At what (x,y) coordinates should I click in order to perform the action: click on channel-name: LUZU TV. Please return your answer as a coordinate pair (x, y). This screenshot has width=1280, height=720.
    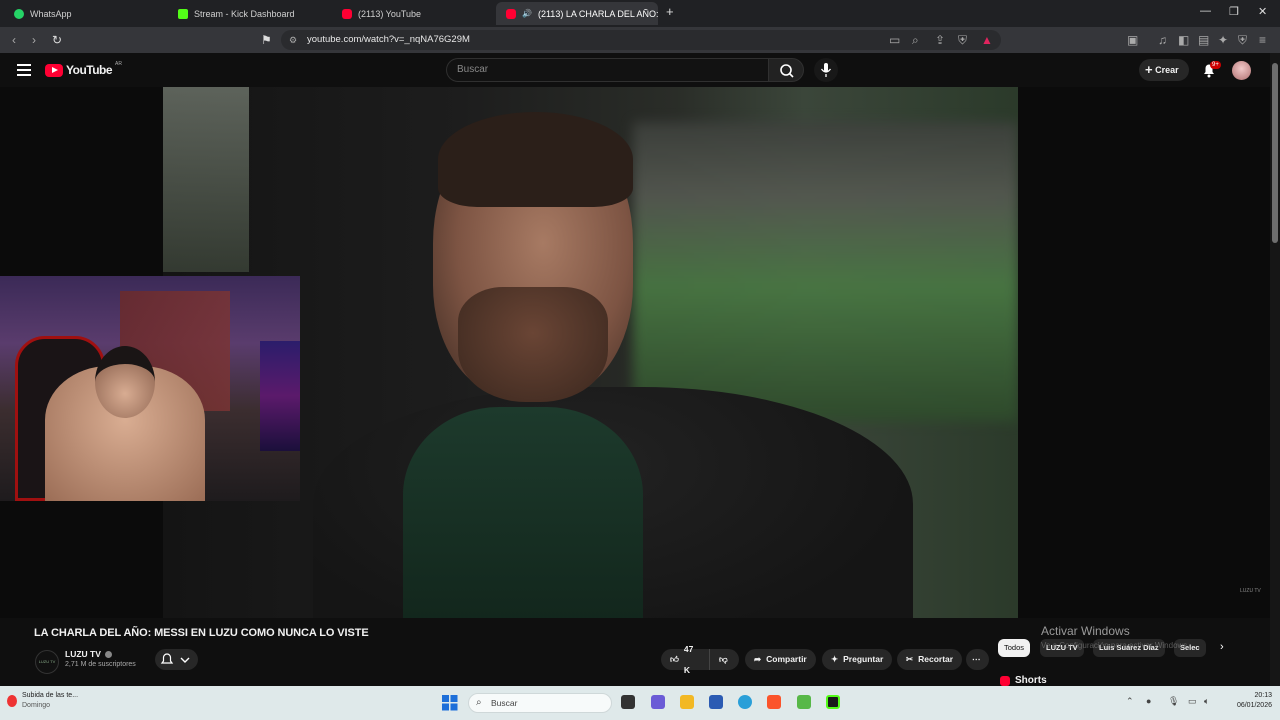
    Looking at the image, I should click on (83, 654).